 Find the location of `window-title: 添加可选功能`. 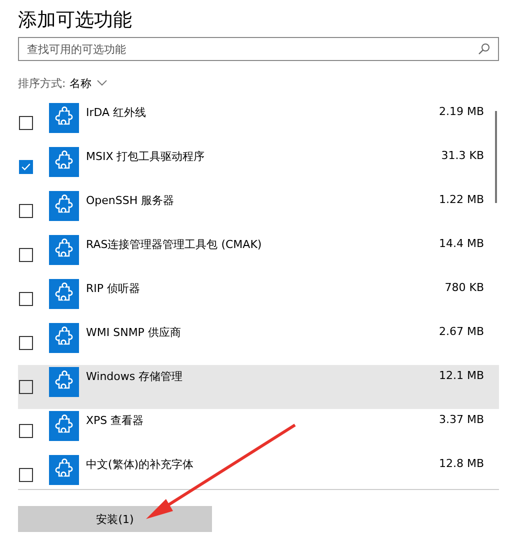

window-title: 添加可选功能 is located at coordinates (75, 20).